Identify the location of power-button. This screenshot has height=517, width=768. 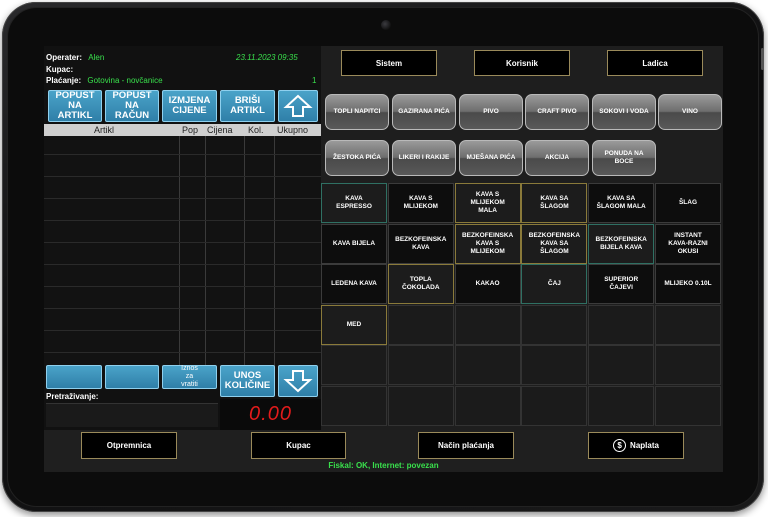
(762, 59).